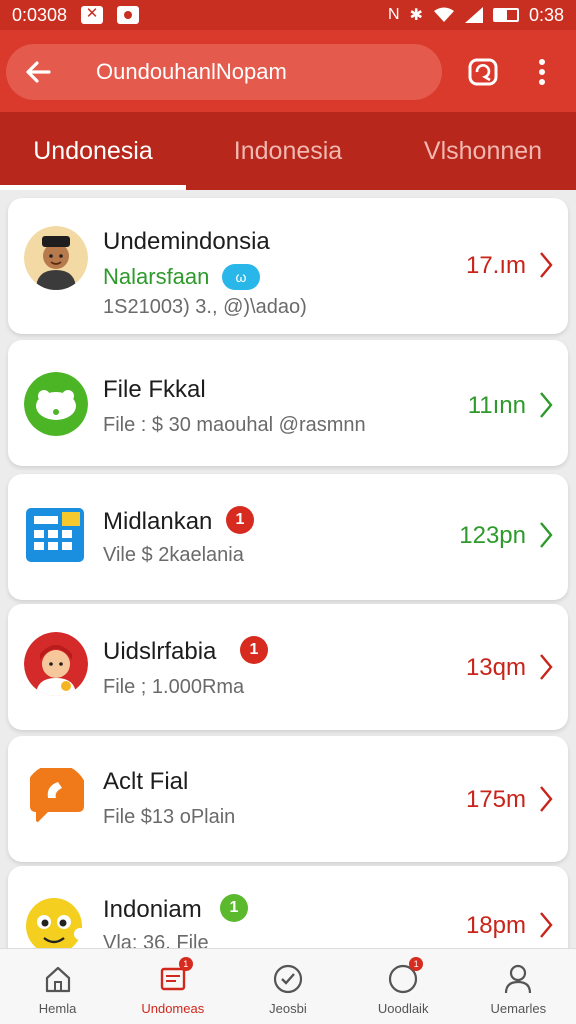 Image resolution: width=576 pixels, height=1024 pixels. Describe the element at coordinates (174, 687) in the screenshot. I see `chat-preview: File ; 1.000Rma` at that location.